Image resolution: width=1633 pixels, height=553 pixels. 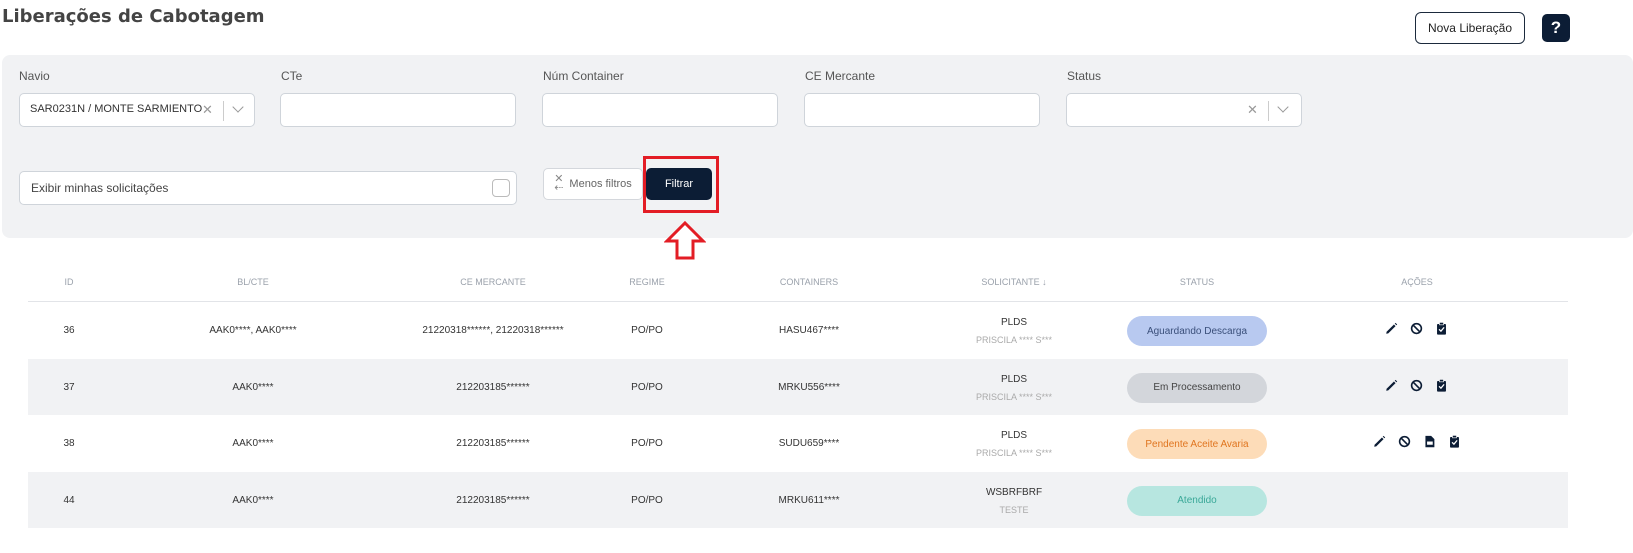 I want to click on status-badge: Atendido, so click(x=1197, y=500).